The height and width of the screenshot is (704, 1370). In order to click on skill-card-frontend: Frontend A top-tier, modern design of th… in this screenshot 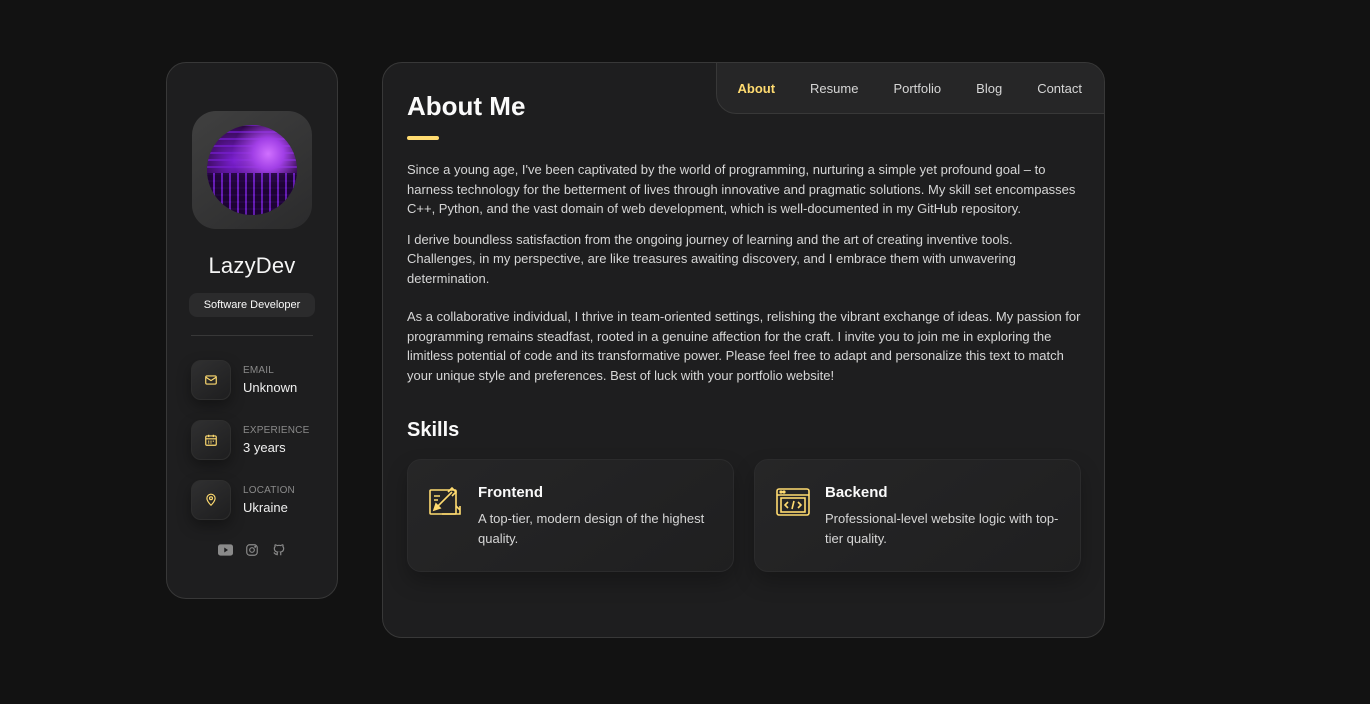, I will do `click(570, 515)`.